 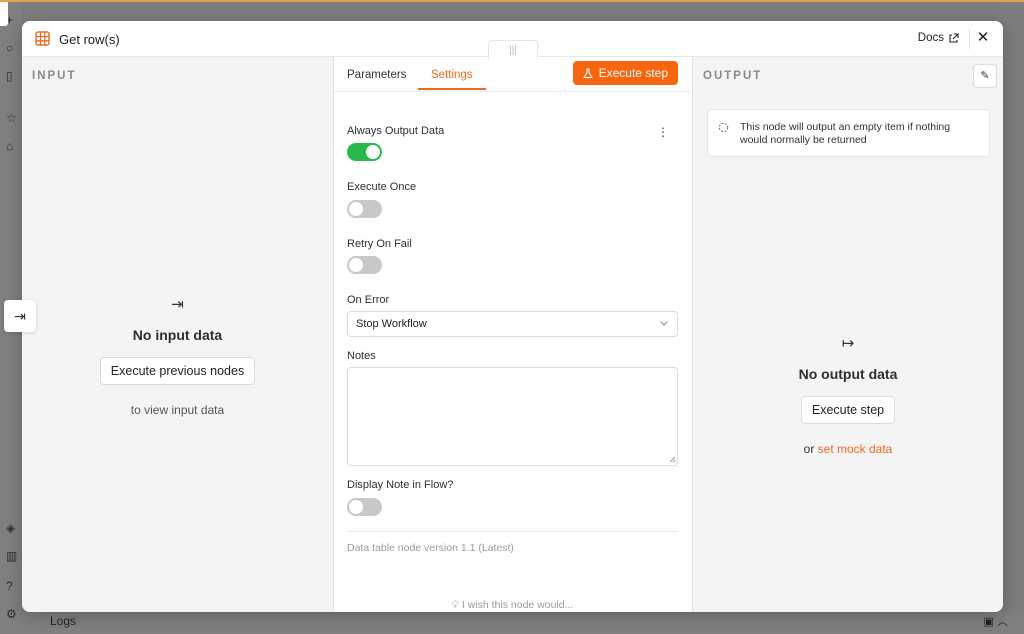 What do you see at coordinates (664, 323) in the screenshot?
I see `chevron-down-icon` at bounding box center [664, 323].